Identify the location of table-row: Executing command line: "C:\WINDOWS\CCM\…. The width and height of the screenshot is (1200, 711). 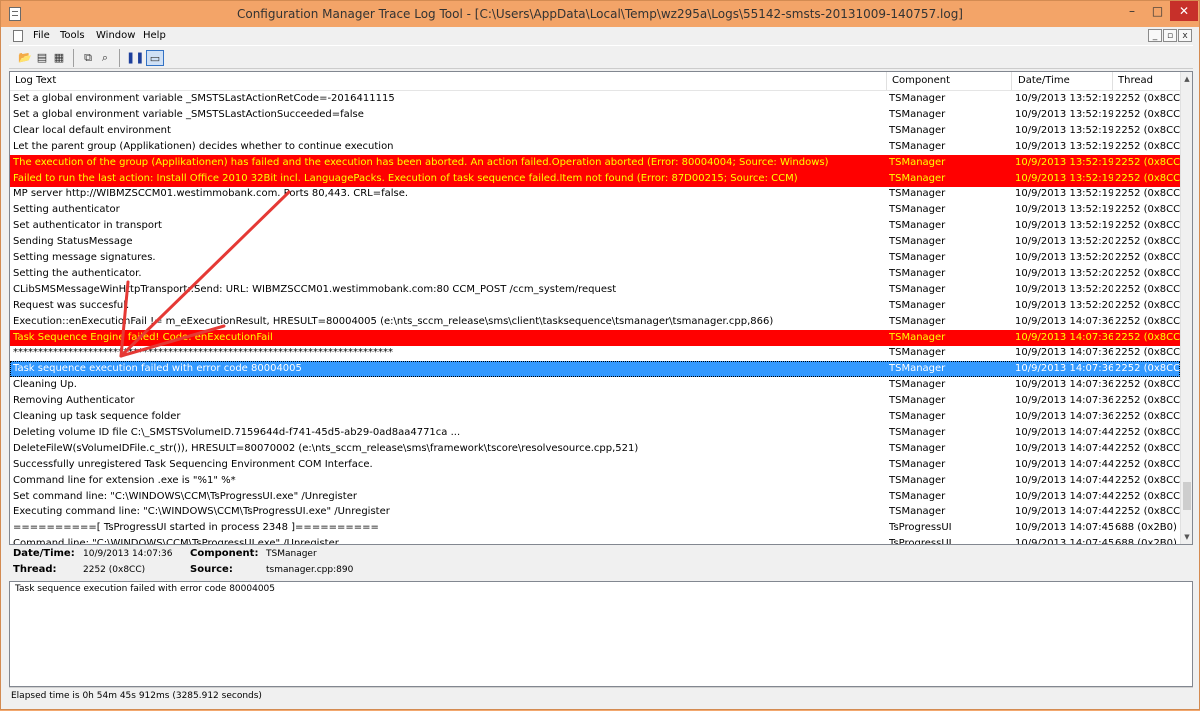
(595, 512).